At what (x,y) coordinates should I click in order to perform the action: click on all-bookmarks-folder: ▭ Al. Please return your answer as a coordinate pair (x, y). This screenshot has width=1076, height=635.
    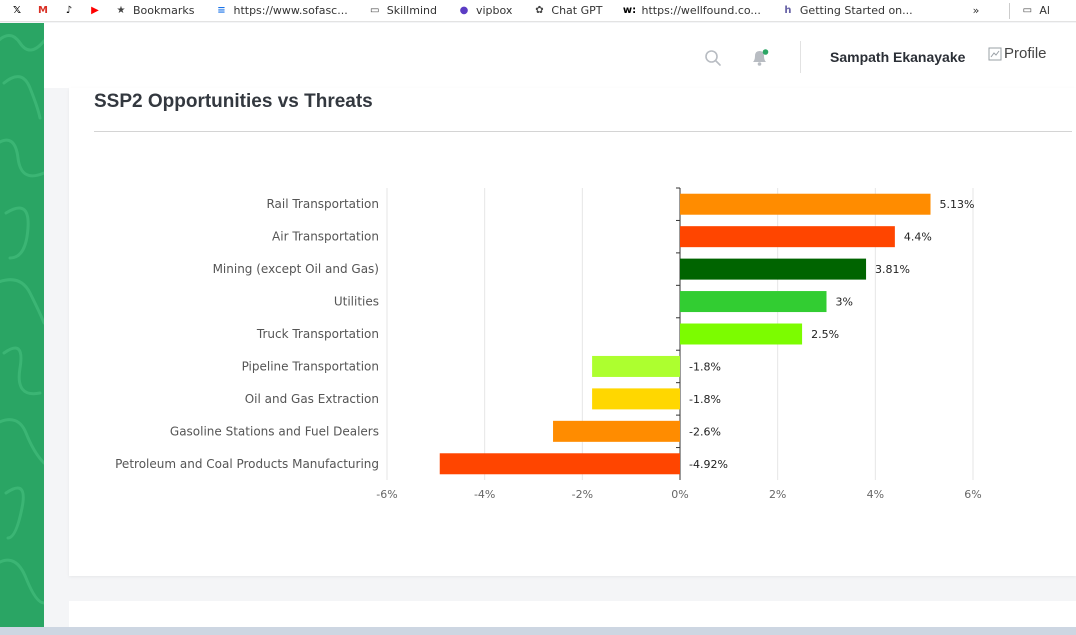
    Looking at the image, I should click on (1035, 11).